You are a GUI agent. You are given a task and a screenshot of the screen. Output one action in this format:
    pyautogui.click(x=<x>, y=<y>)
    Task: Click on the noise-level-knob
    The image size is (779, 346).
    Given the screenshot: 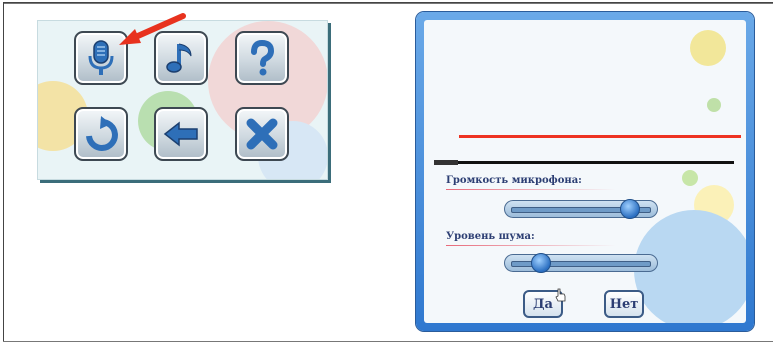 What is the action you would take?
    pyautogui.click(x=541, y=263)
    